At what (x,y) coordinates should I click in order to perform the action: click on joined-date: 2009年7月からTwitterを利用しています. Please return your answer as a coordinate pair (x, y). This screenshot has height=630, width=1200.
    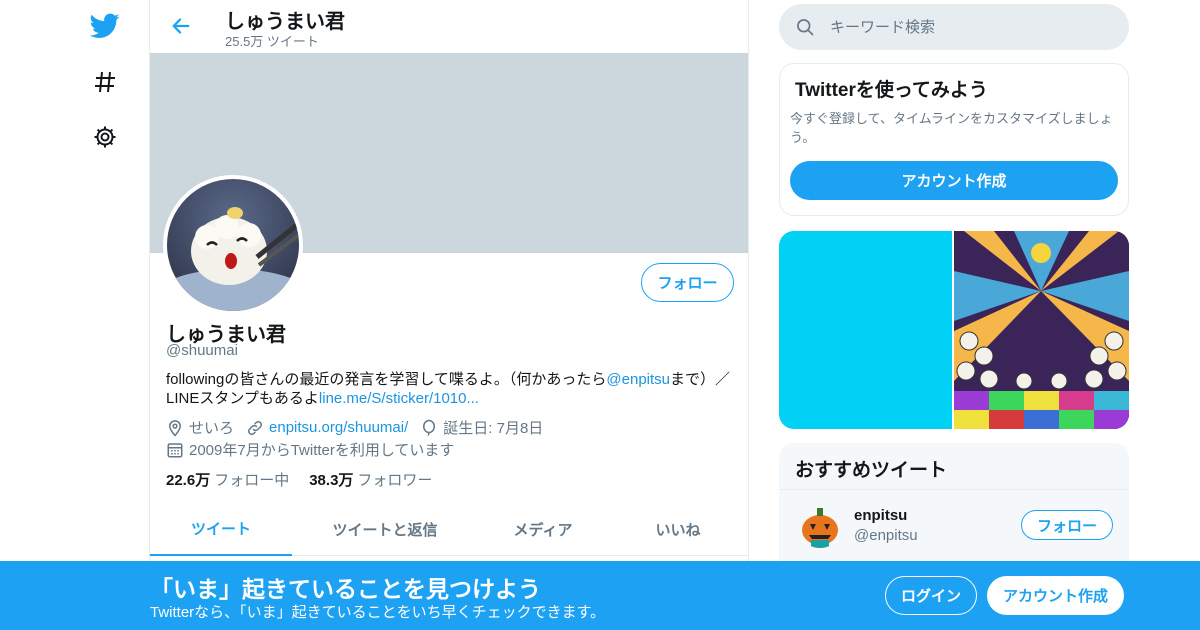
    Looking at the image, I should click on (316, 449).